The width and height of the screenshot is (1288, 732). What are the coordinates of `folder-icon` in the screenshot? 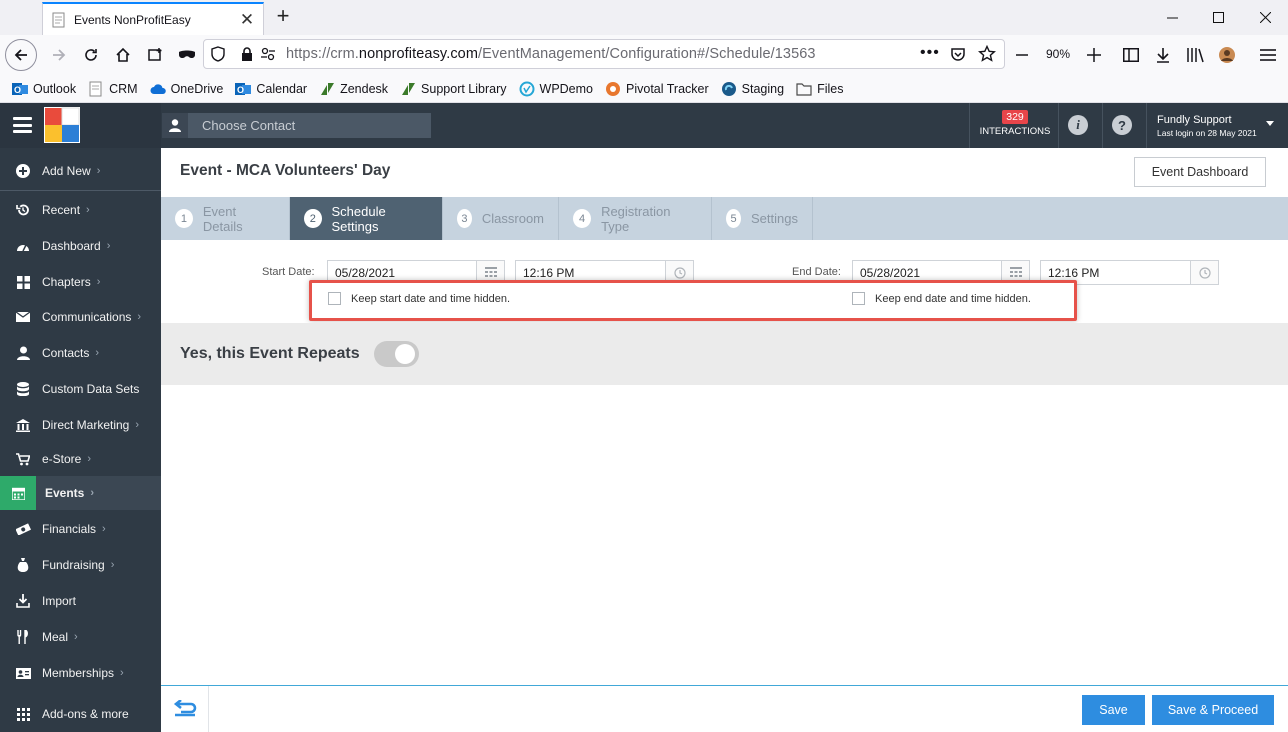 It's located at (804, 89).